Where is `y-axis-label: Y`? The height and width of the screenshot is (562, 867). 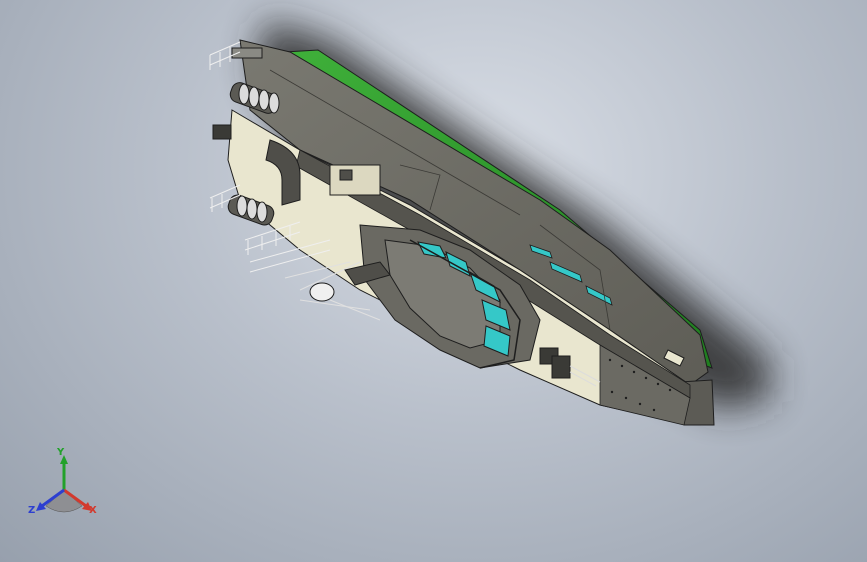
y-axis-label: Y is located at coordinates (61, 452).